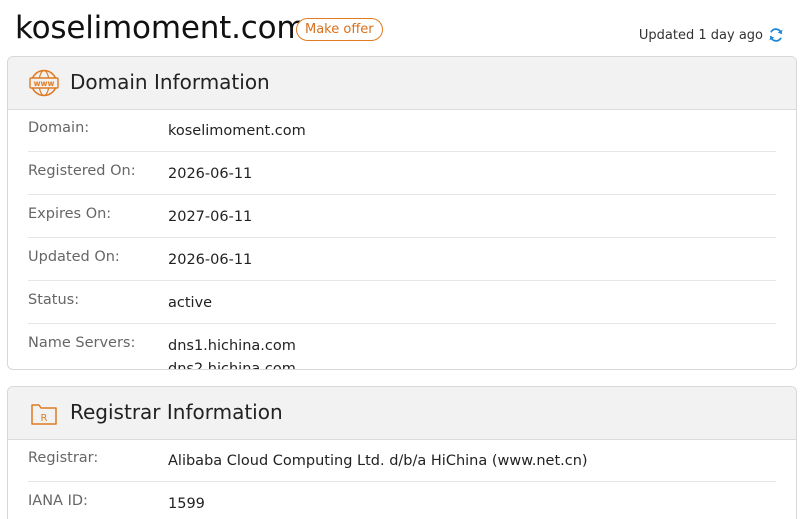 This screenshot has width=804, height=519. I want to click on updated-text: Updated 1 day ago, so click(700, 35).